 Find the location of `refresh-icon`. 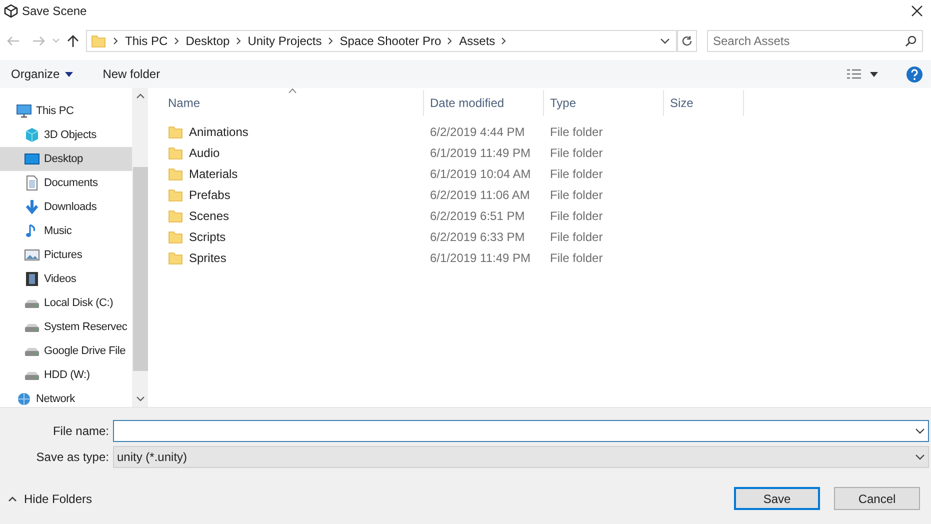

refresh-icon is located at coordinates (687, 41).